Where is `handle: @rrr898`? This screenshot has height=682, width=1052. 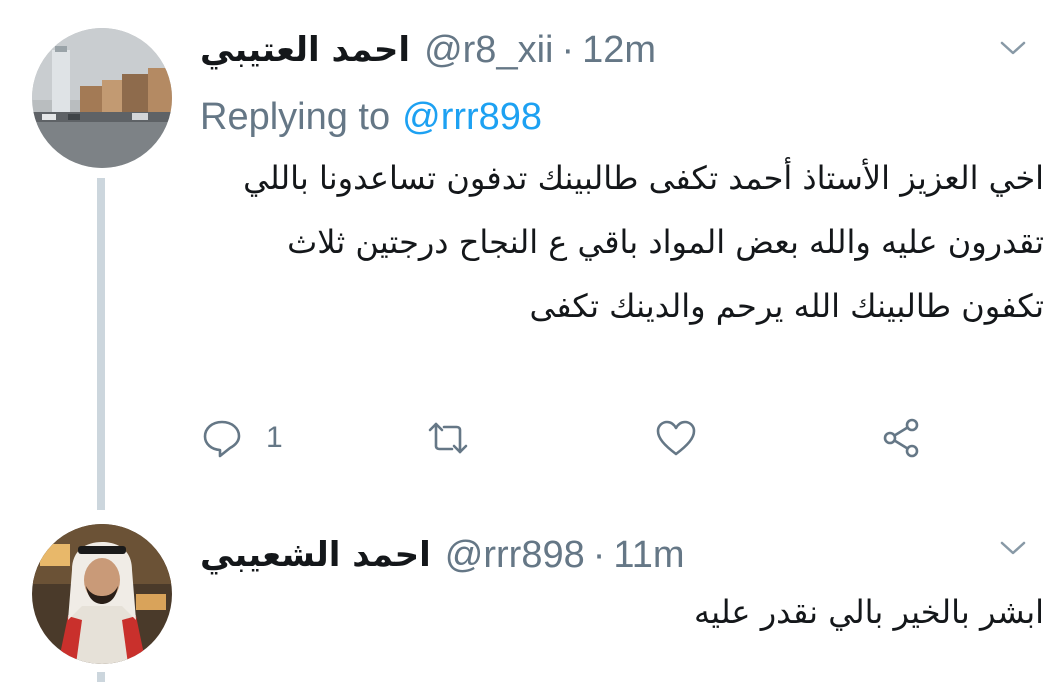
handle: @rrr898 is located at coordinates (515, 555).